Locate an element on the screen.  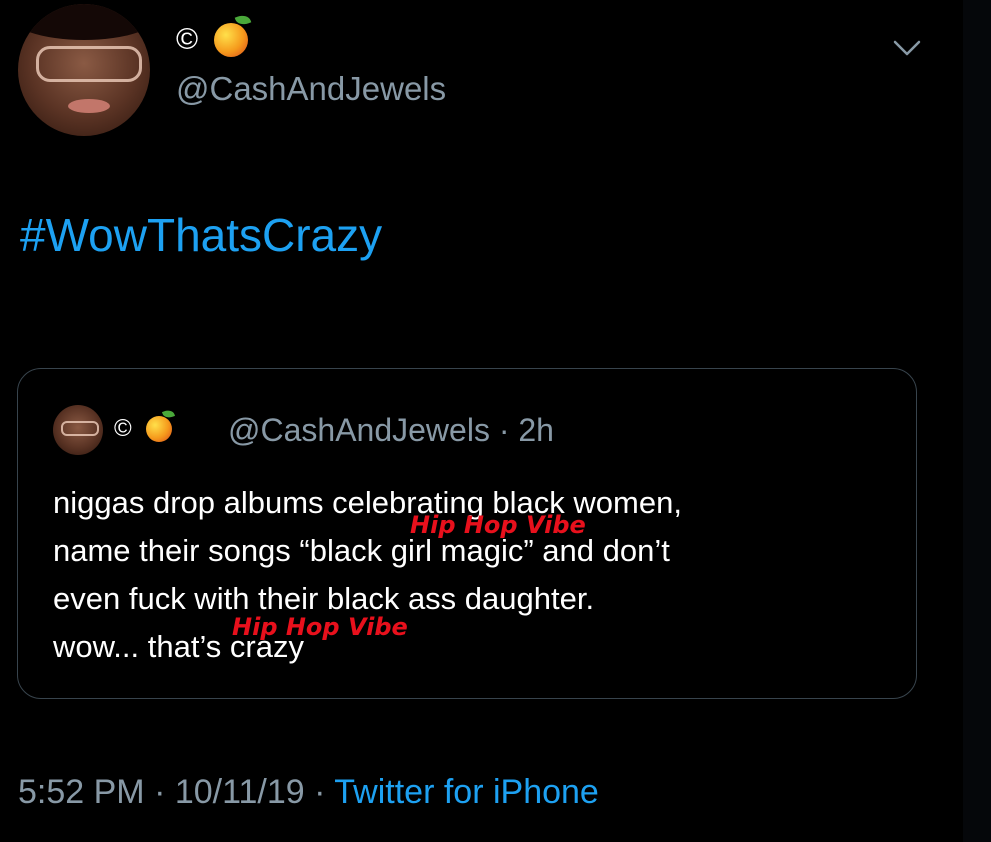
avatar-mouth is located at coordinates (89, 106).